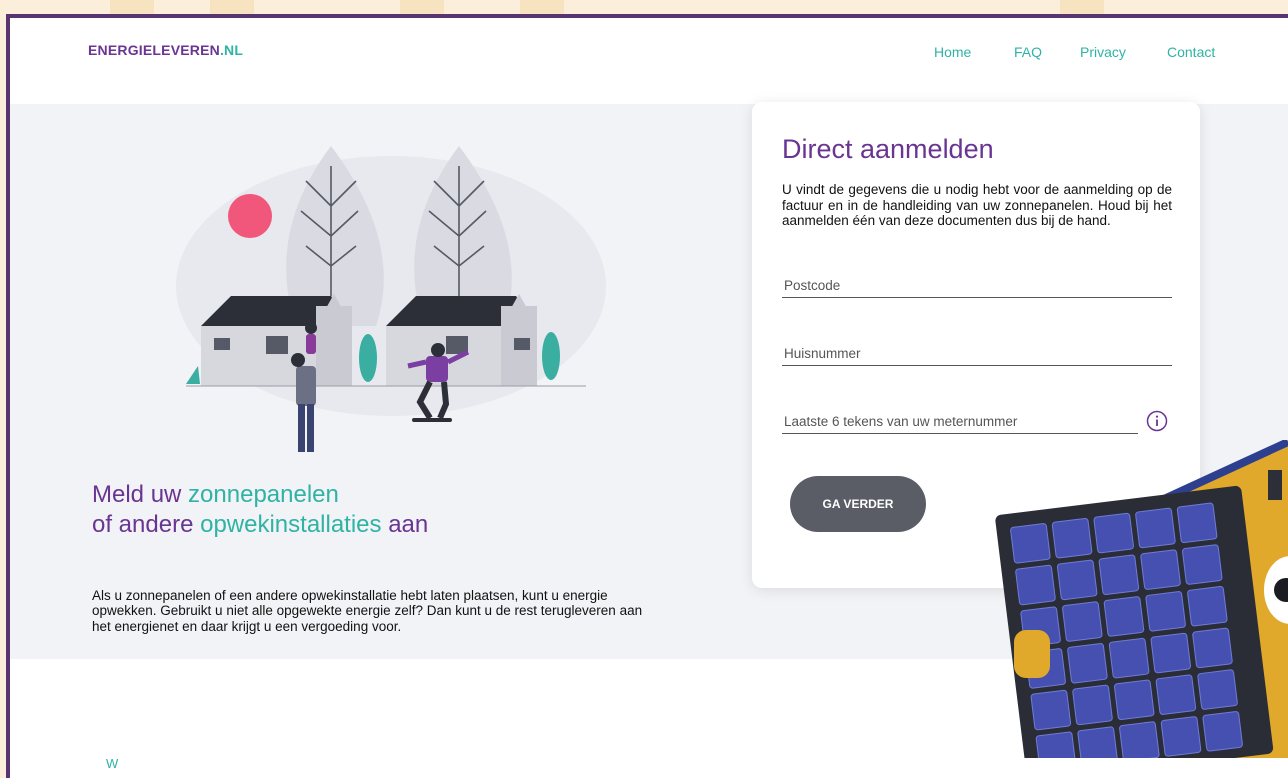  I want to click on site-logo: ENERGIELEVEREN.NL, so click(165, 50).